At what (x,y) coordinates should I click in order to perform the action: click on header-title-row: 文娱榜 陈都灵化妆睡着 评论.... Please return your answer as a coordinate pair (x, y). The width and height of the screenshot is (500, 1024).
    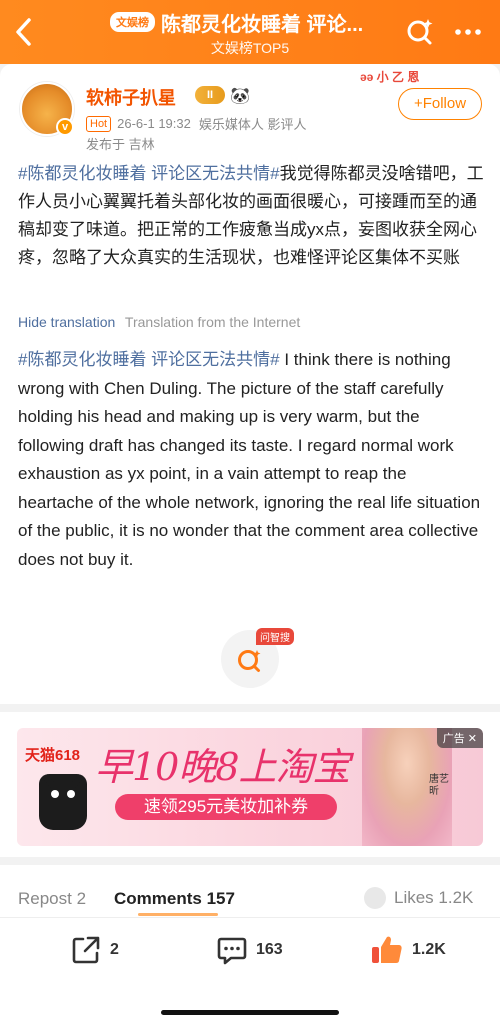
    Looking at the image, I should click on (255, 22).